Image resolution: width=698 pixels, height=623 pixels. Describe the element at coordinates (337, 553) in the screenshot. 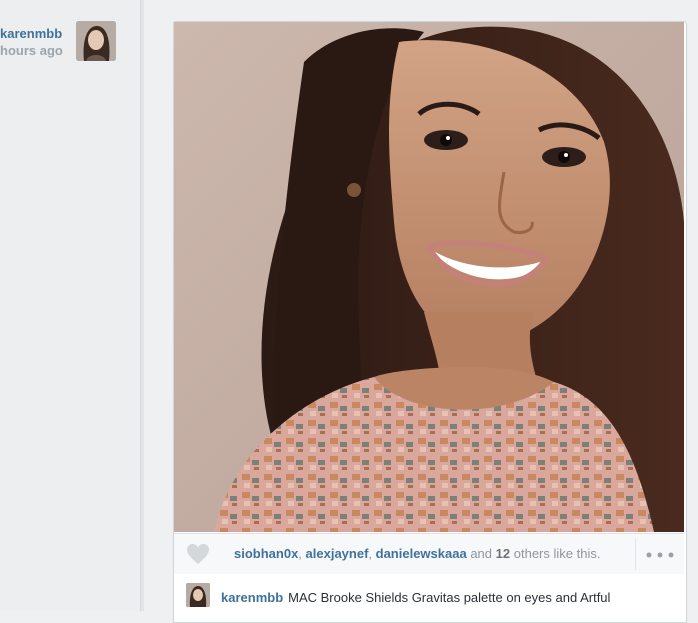

I see `liker-link: alexjaynef` at that location.